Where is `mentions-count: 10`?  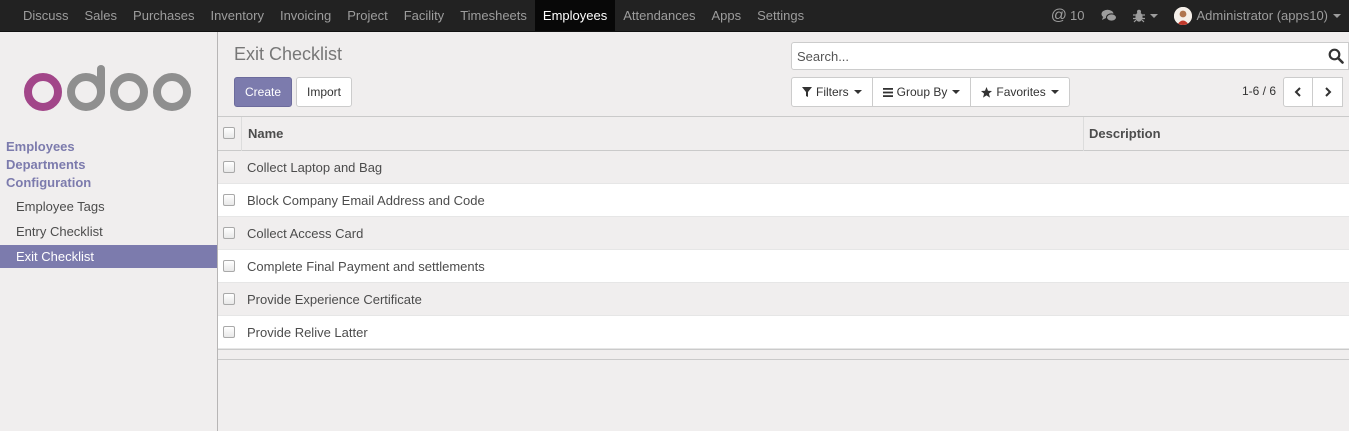 mentions-count: 10 is located at coordinates (1077, 15).